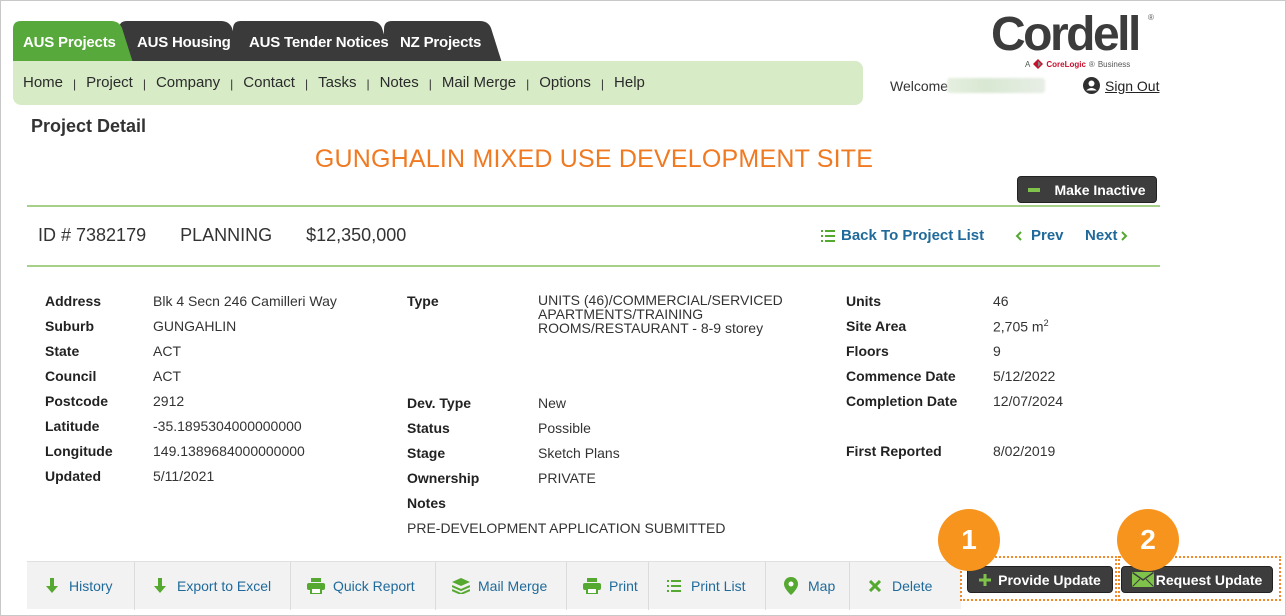 This screenshot has height=616, width=1286. I want to click on value-commence-date: 5/12/2022, so click(1024, 376).